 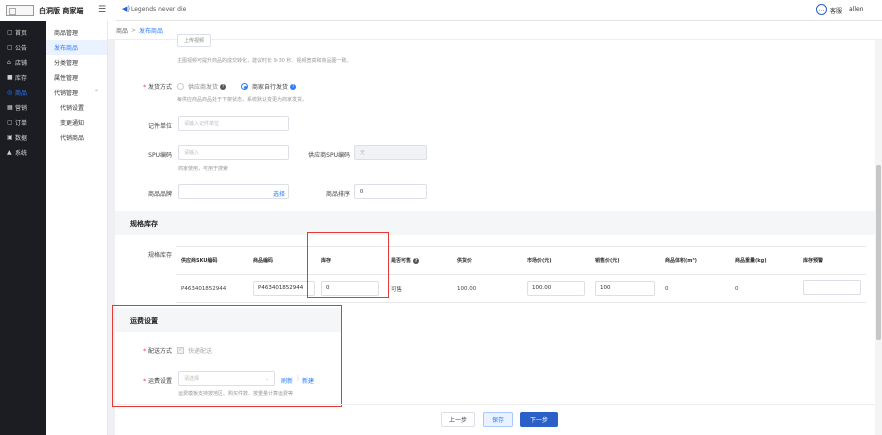 I want to click on sidebar-item-label: 数据, so click(x=21, y=138).